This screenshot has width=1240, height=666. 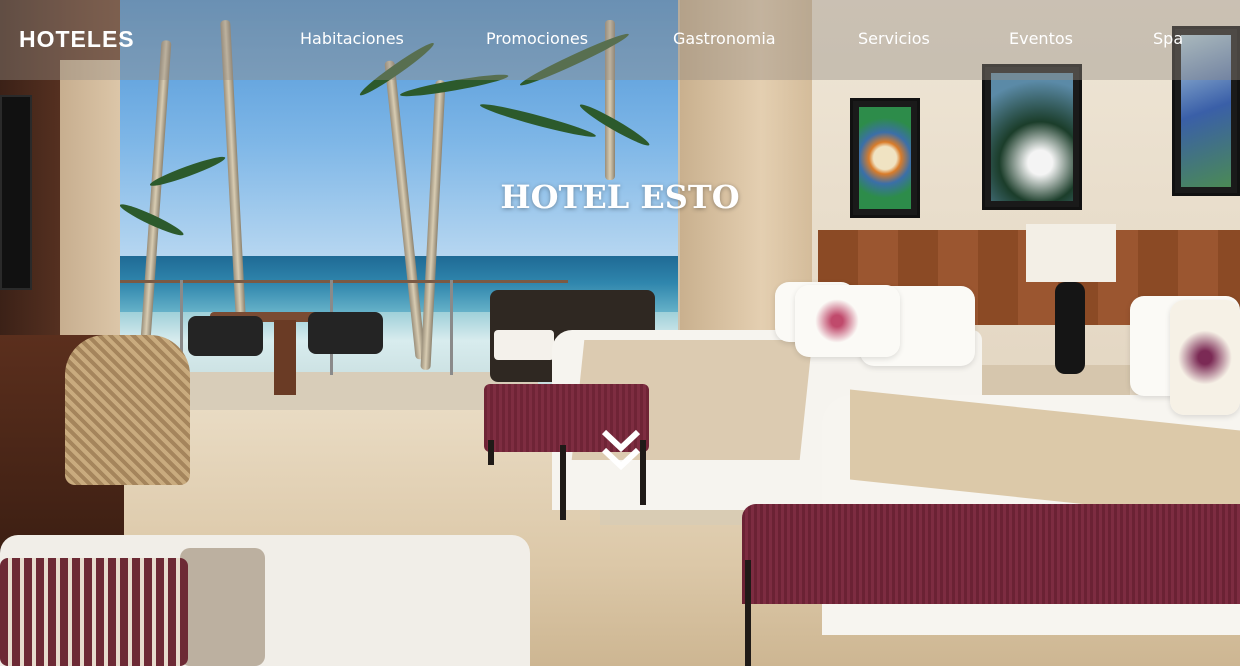 I want to click on nav-item-gastronomia: Gastronomia, so click(x=724, y=38).